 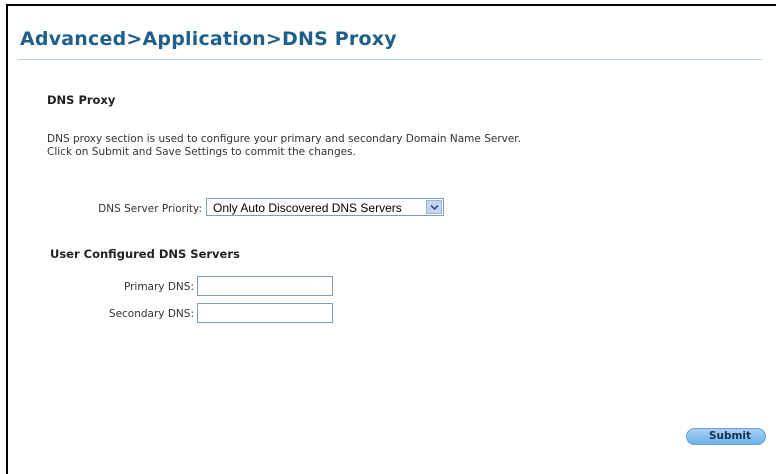 What do you see at coordinates (390, 59) in the screenshot?
I see `title-divider` at bounding box center [390, 59].